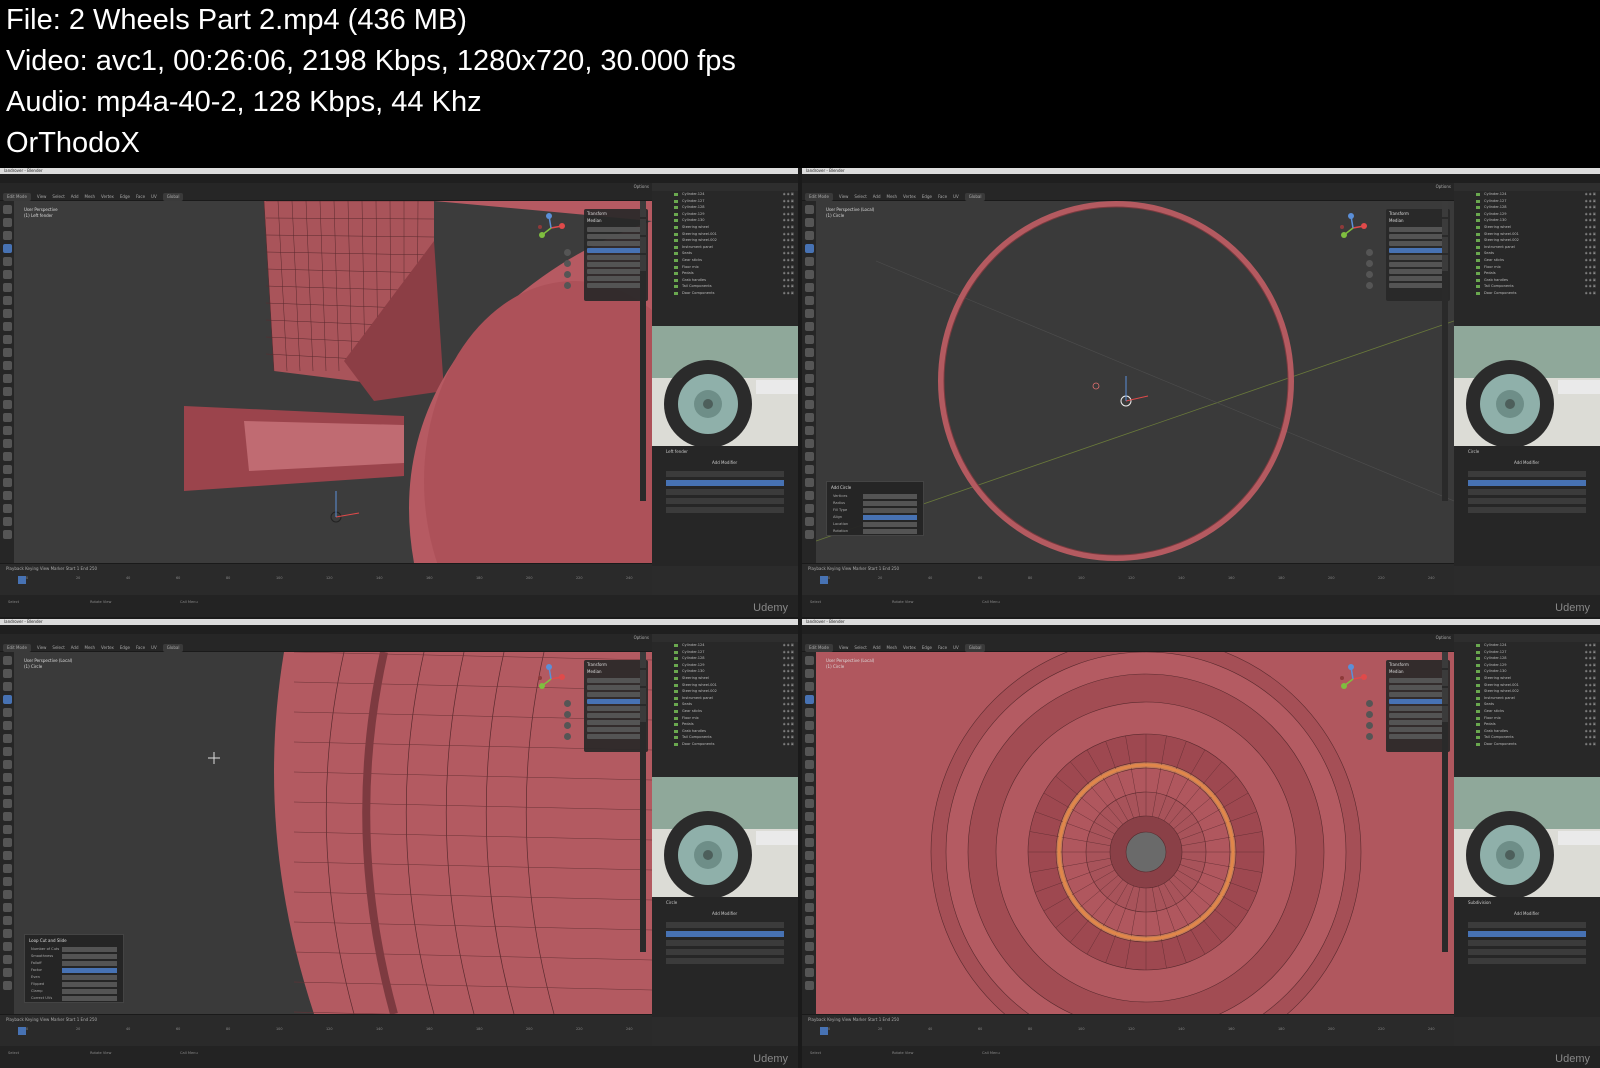 Image resolution: width=1600 pixels, height=1068 pixels. What do you see at coordinates (74, 991) in the screenshot?
I see `operator-field: Clamp` at bounding box center [74, 991].